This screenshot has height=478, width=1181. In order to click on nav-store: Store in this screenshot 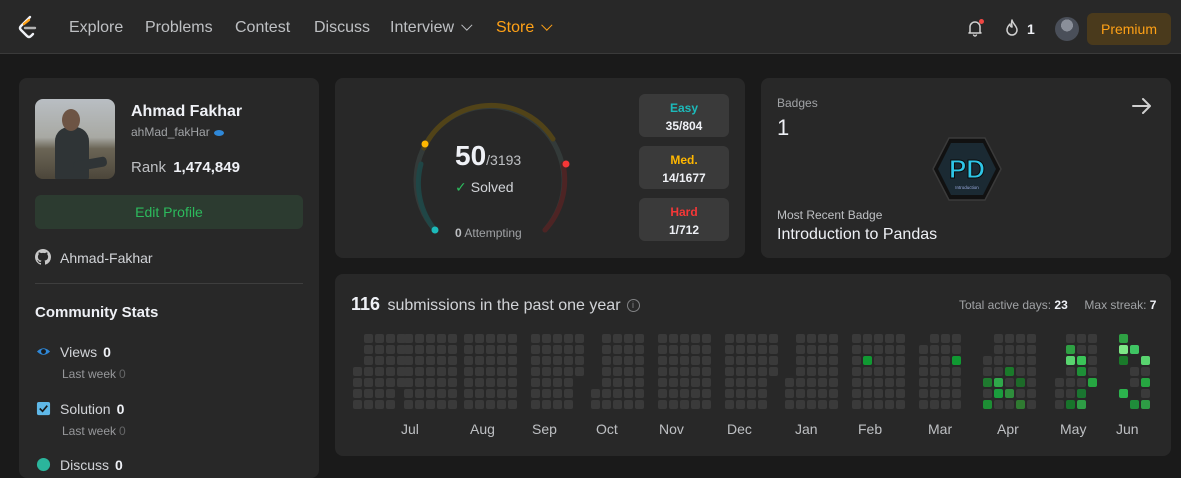, I will do `click(524, 28)`.